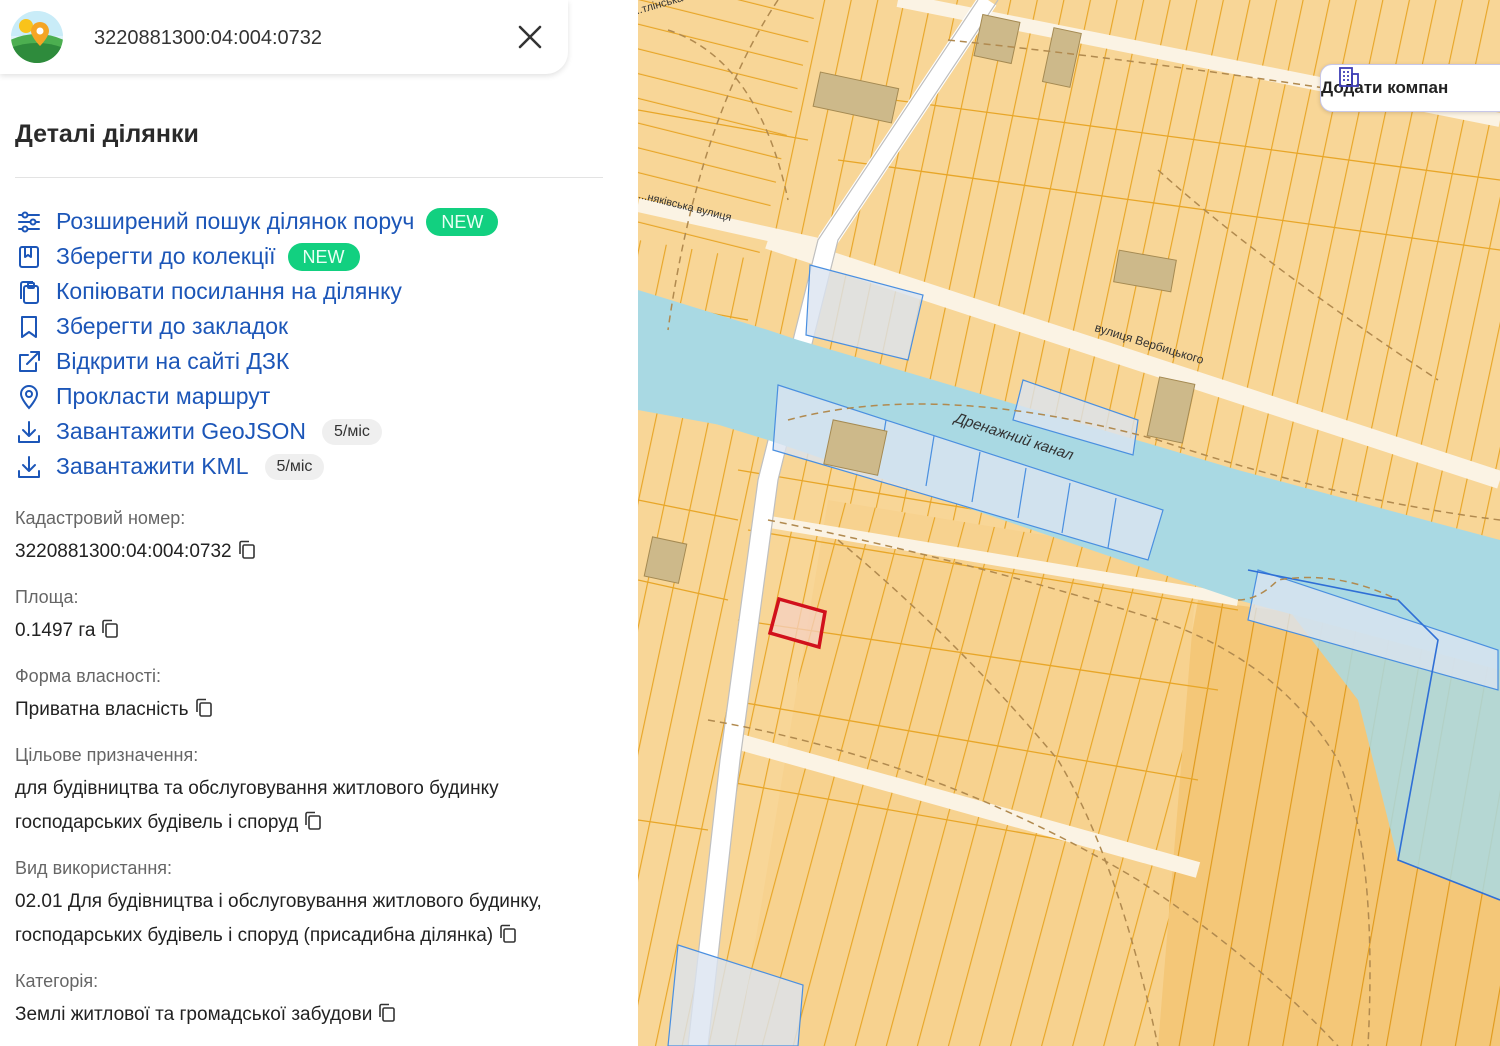 Image resolution: width=1500 pixels, height=1046 pixels. I want to click on save-to-collection-action: Зберегти до колекції NEW, so click(256, 256).